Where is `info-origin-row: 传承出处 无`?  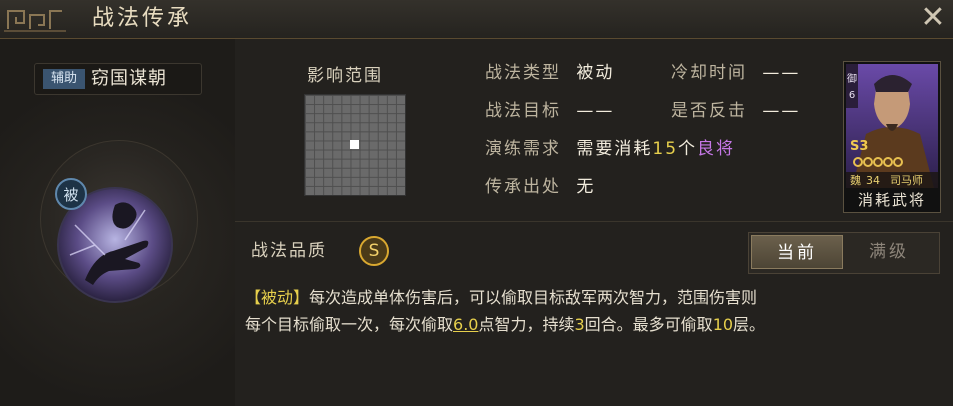 info-origin-row: 传承出处 无 is located at coordinates (540, 187).